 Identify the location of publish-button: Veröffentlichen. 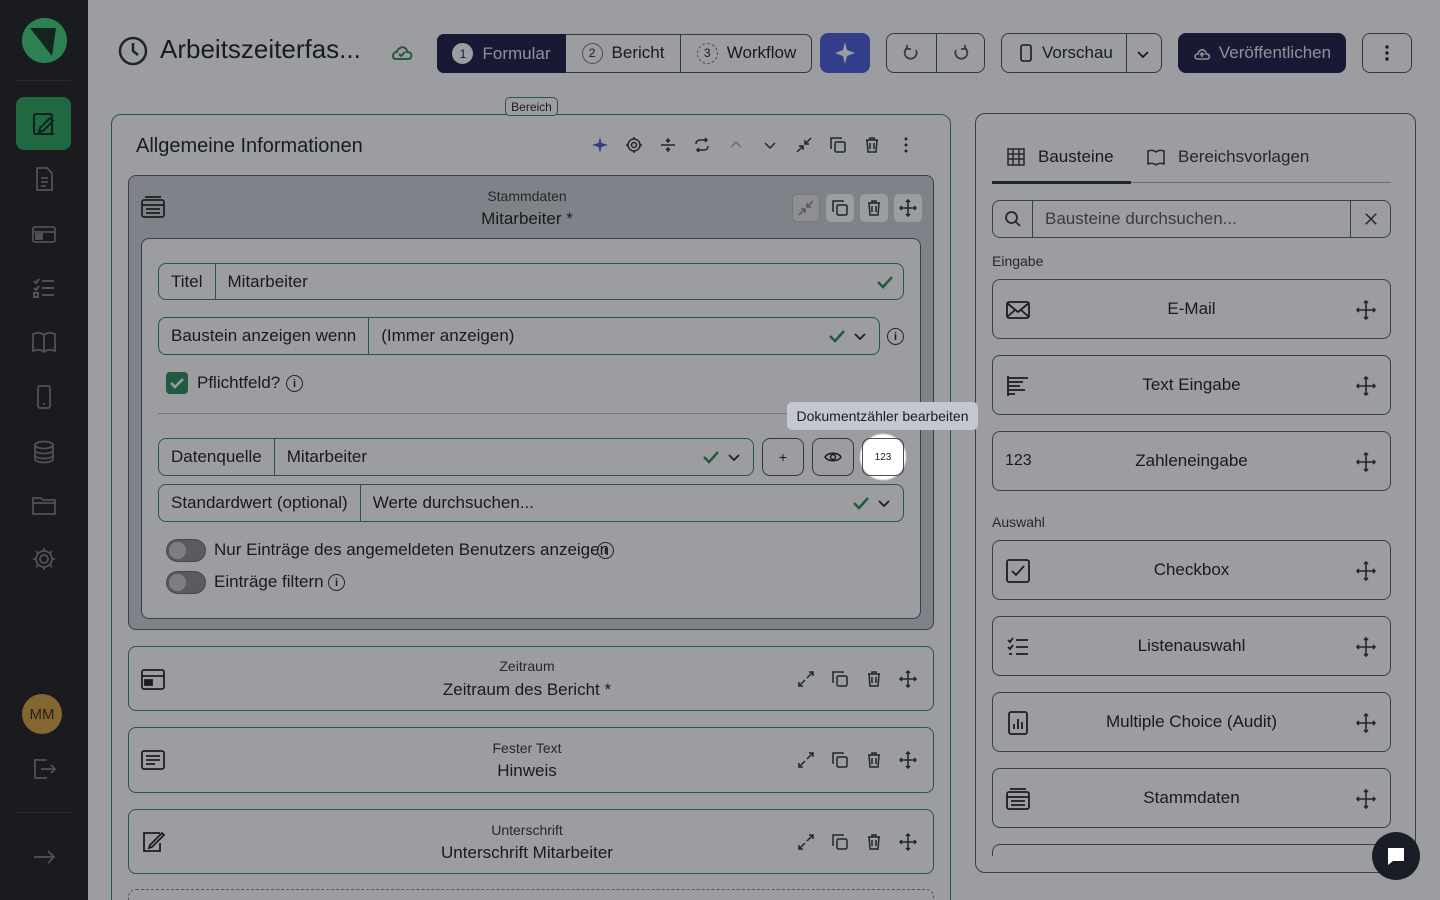
(1262, 53).